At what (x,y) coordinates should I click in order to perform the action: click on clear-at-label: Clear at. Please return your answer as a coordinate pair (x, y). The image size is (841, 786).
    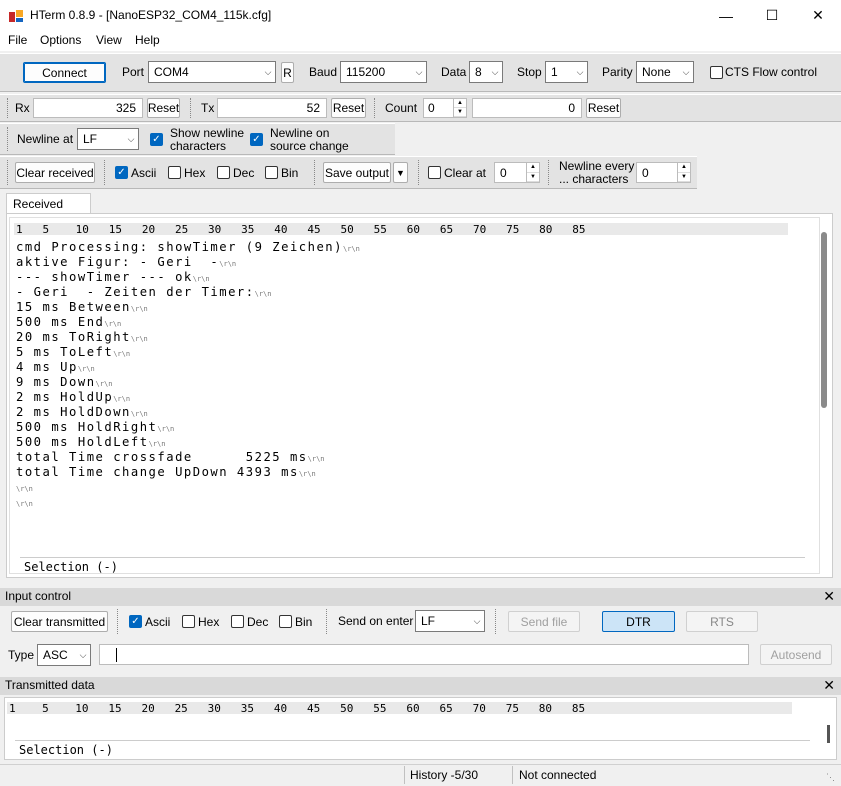
    Looking at the image, I should click on (465, 173).